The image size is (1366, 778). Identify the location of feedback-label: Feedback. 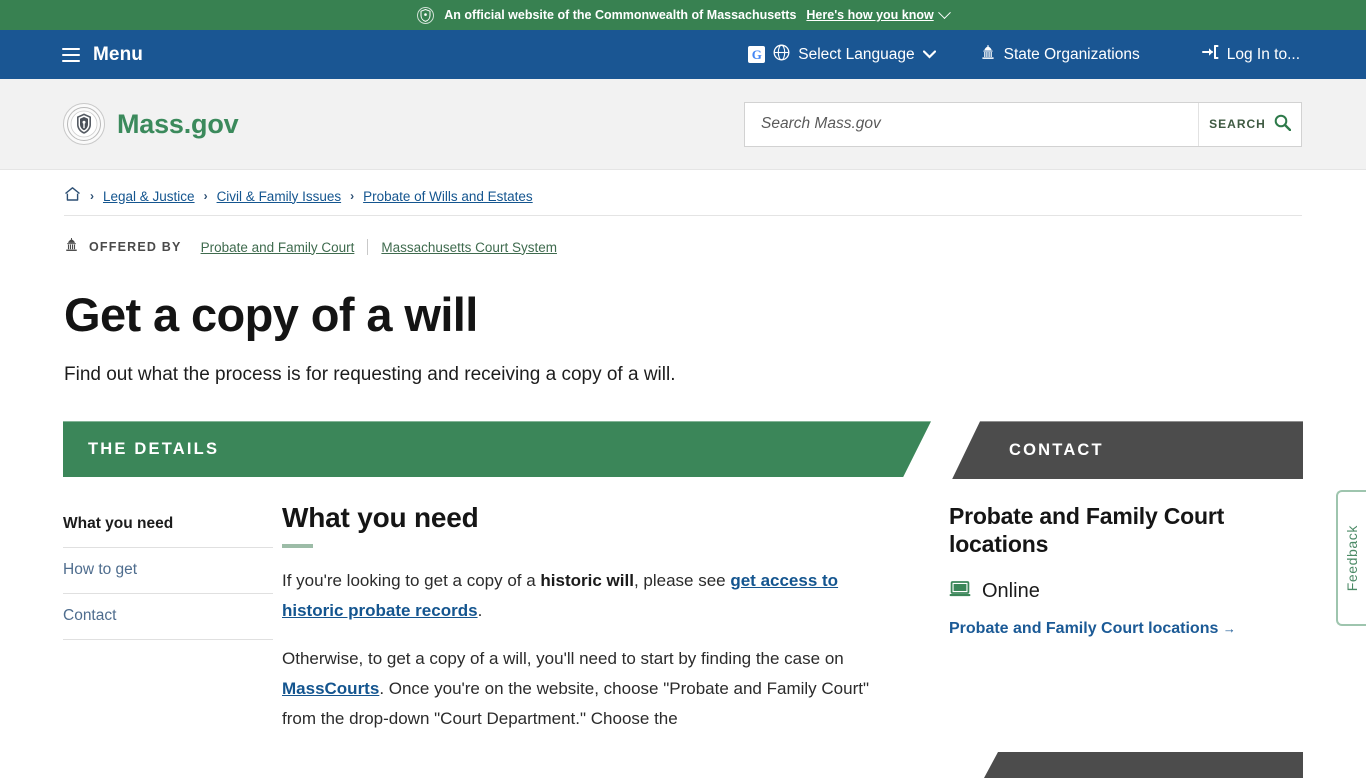
(1352, 558).